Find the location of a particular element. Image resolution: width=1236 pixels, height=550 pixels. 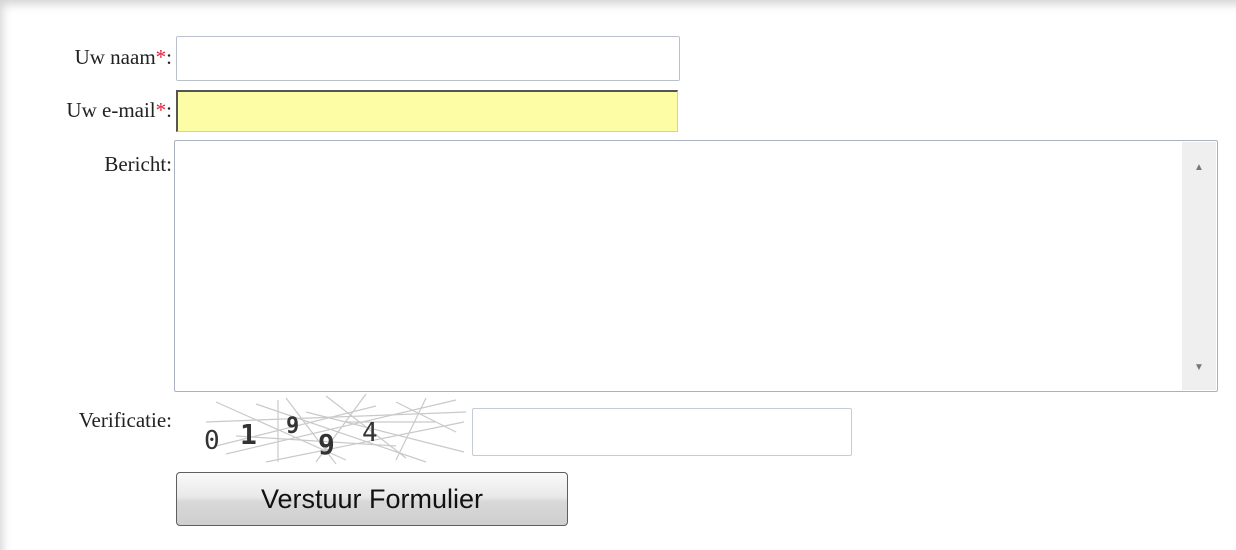

message-label: Bericht: is located at coordinates (138, 164).